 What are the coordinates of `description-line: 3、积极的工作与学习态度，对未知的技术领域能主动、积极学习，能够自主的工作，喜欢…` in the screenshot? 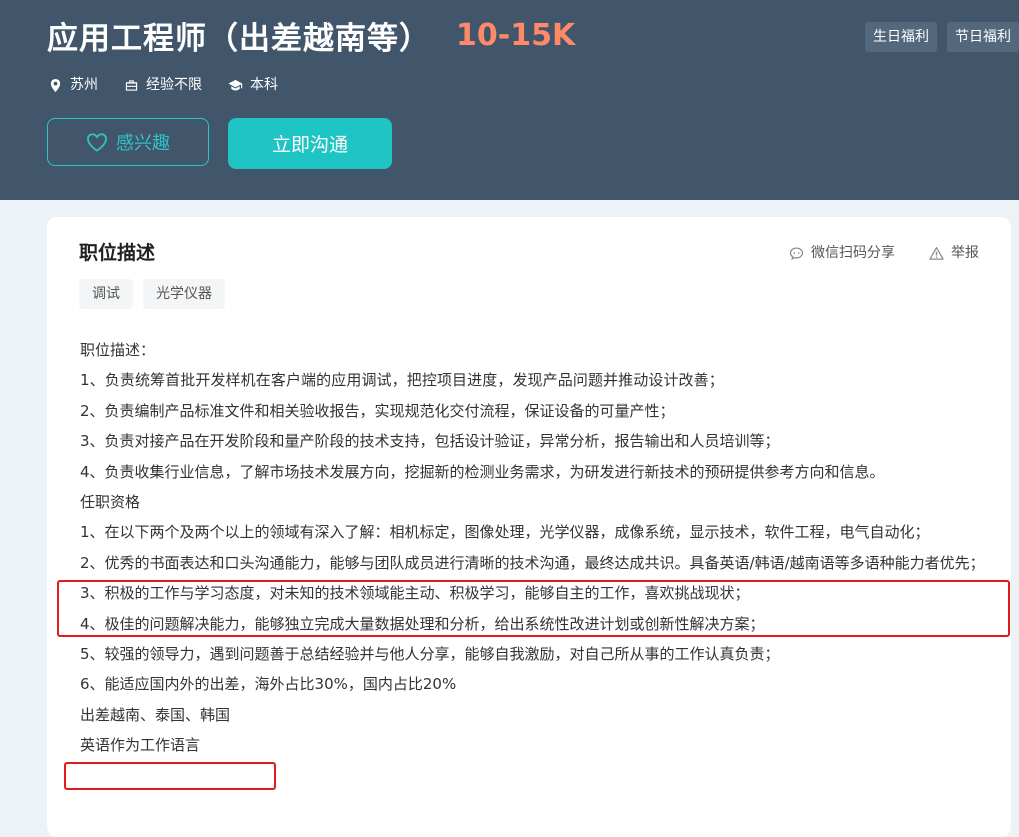 It's located at (415, 593).